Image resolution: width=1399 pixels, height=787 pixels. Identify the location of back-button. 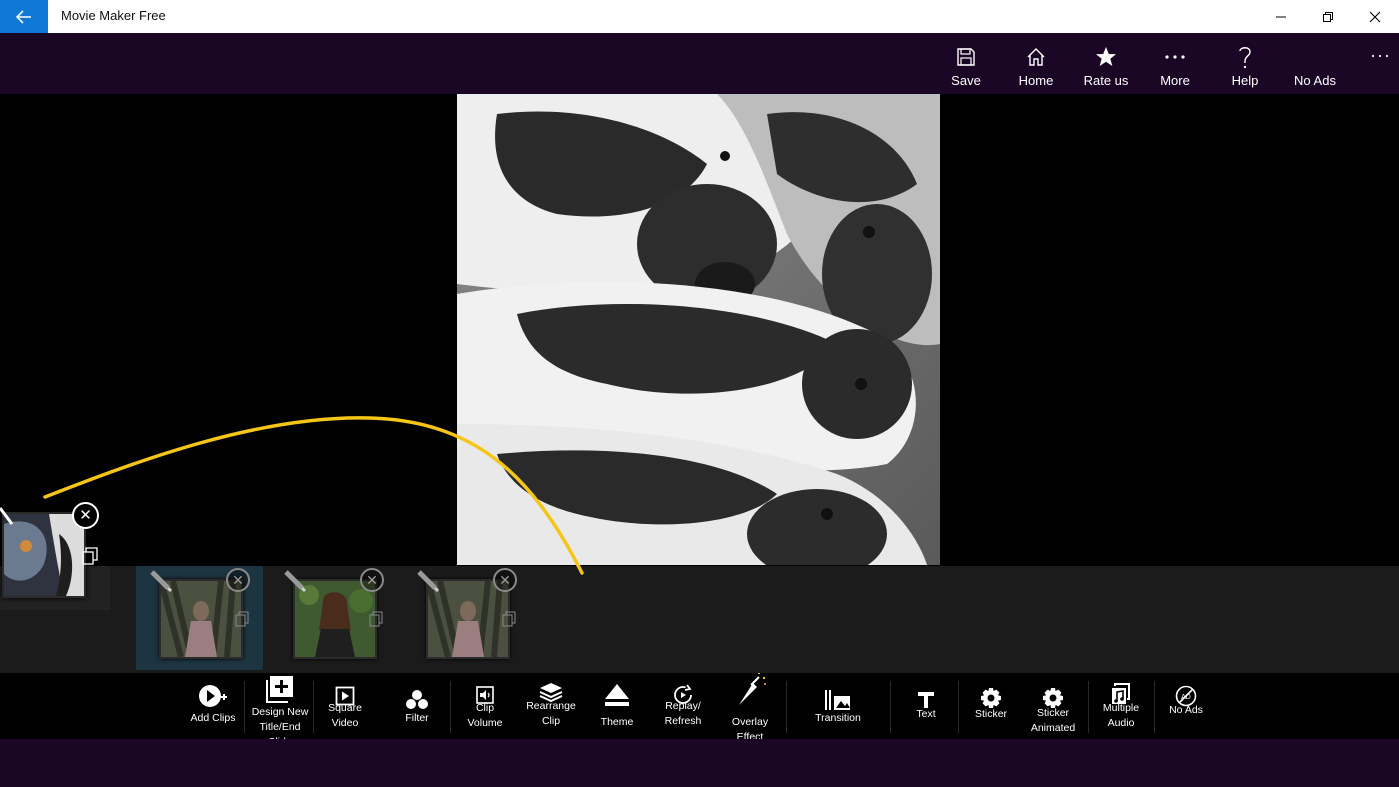
(24, 16).